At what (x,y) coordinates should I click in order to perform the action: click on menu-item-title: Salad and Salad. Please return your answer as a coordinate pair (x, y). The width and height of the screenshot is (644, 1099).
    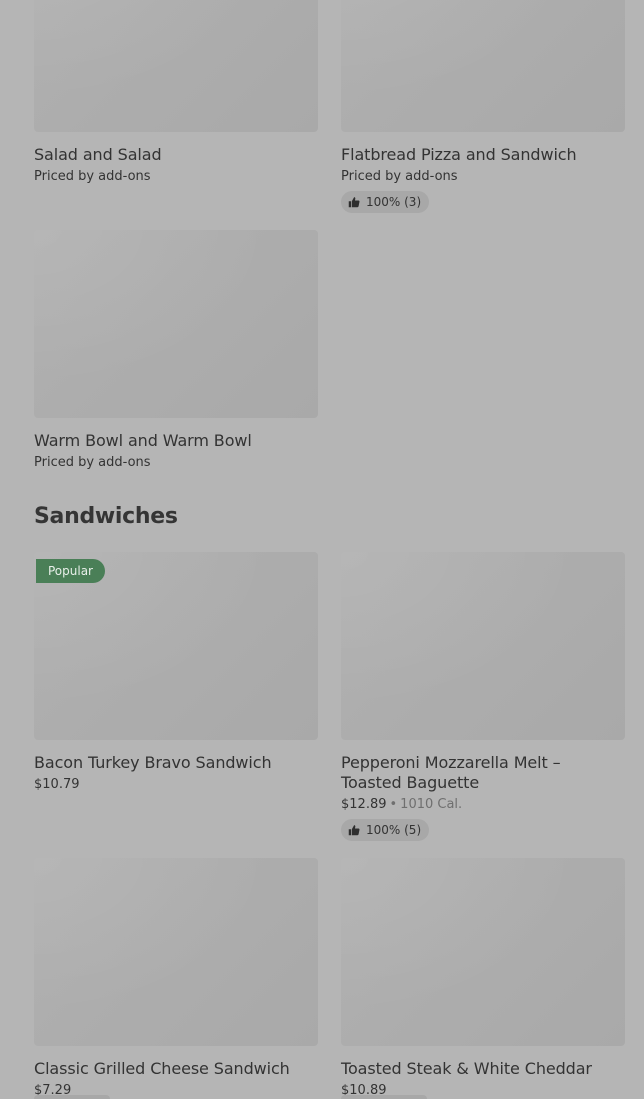
    Looking at the image, I should click on (176, 155).